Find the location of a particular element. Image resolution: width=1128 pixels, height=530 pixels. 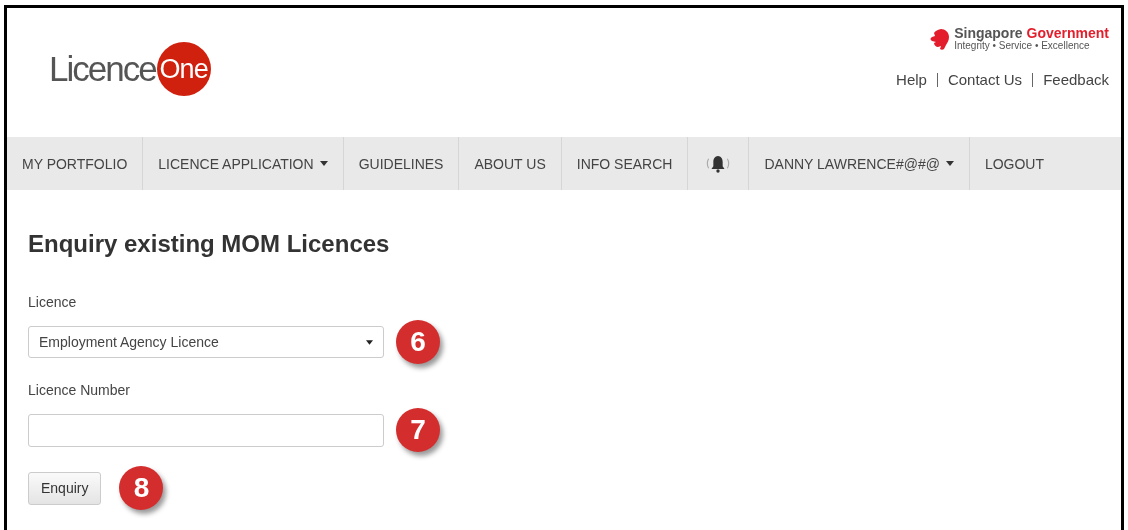

nav-item: INFO SEARCH is located at coordinates (625, 163).